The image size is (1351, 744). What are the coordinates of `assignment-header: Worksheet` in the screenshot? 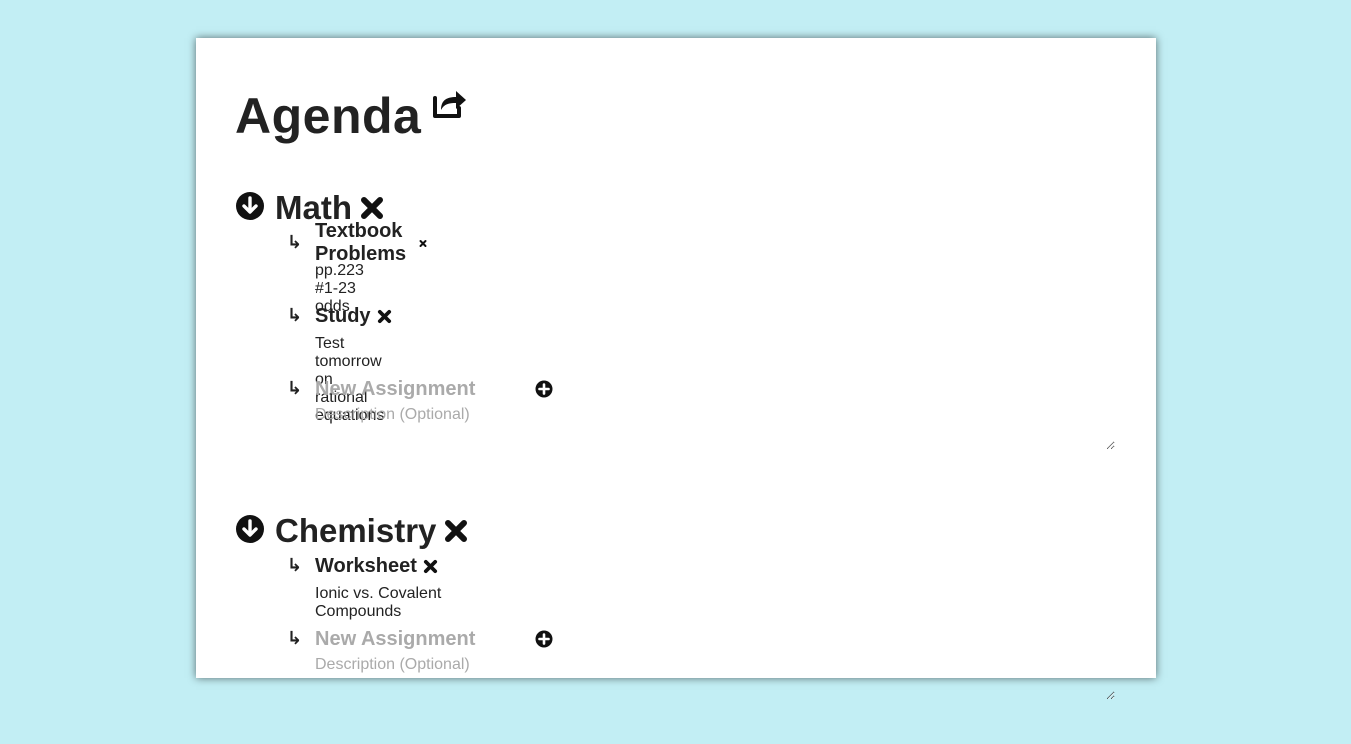 It's located at (376, 566).